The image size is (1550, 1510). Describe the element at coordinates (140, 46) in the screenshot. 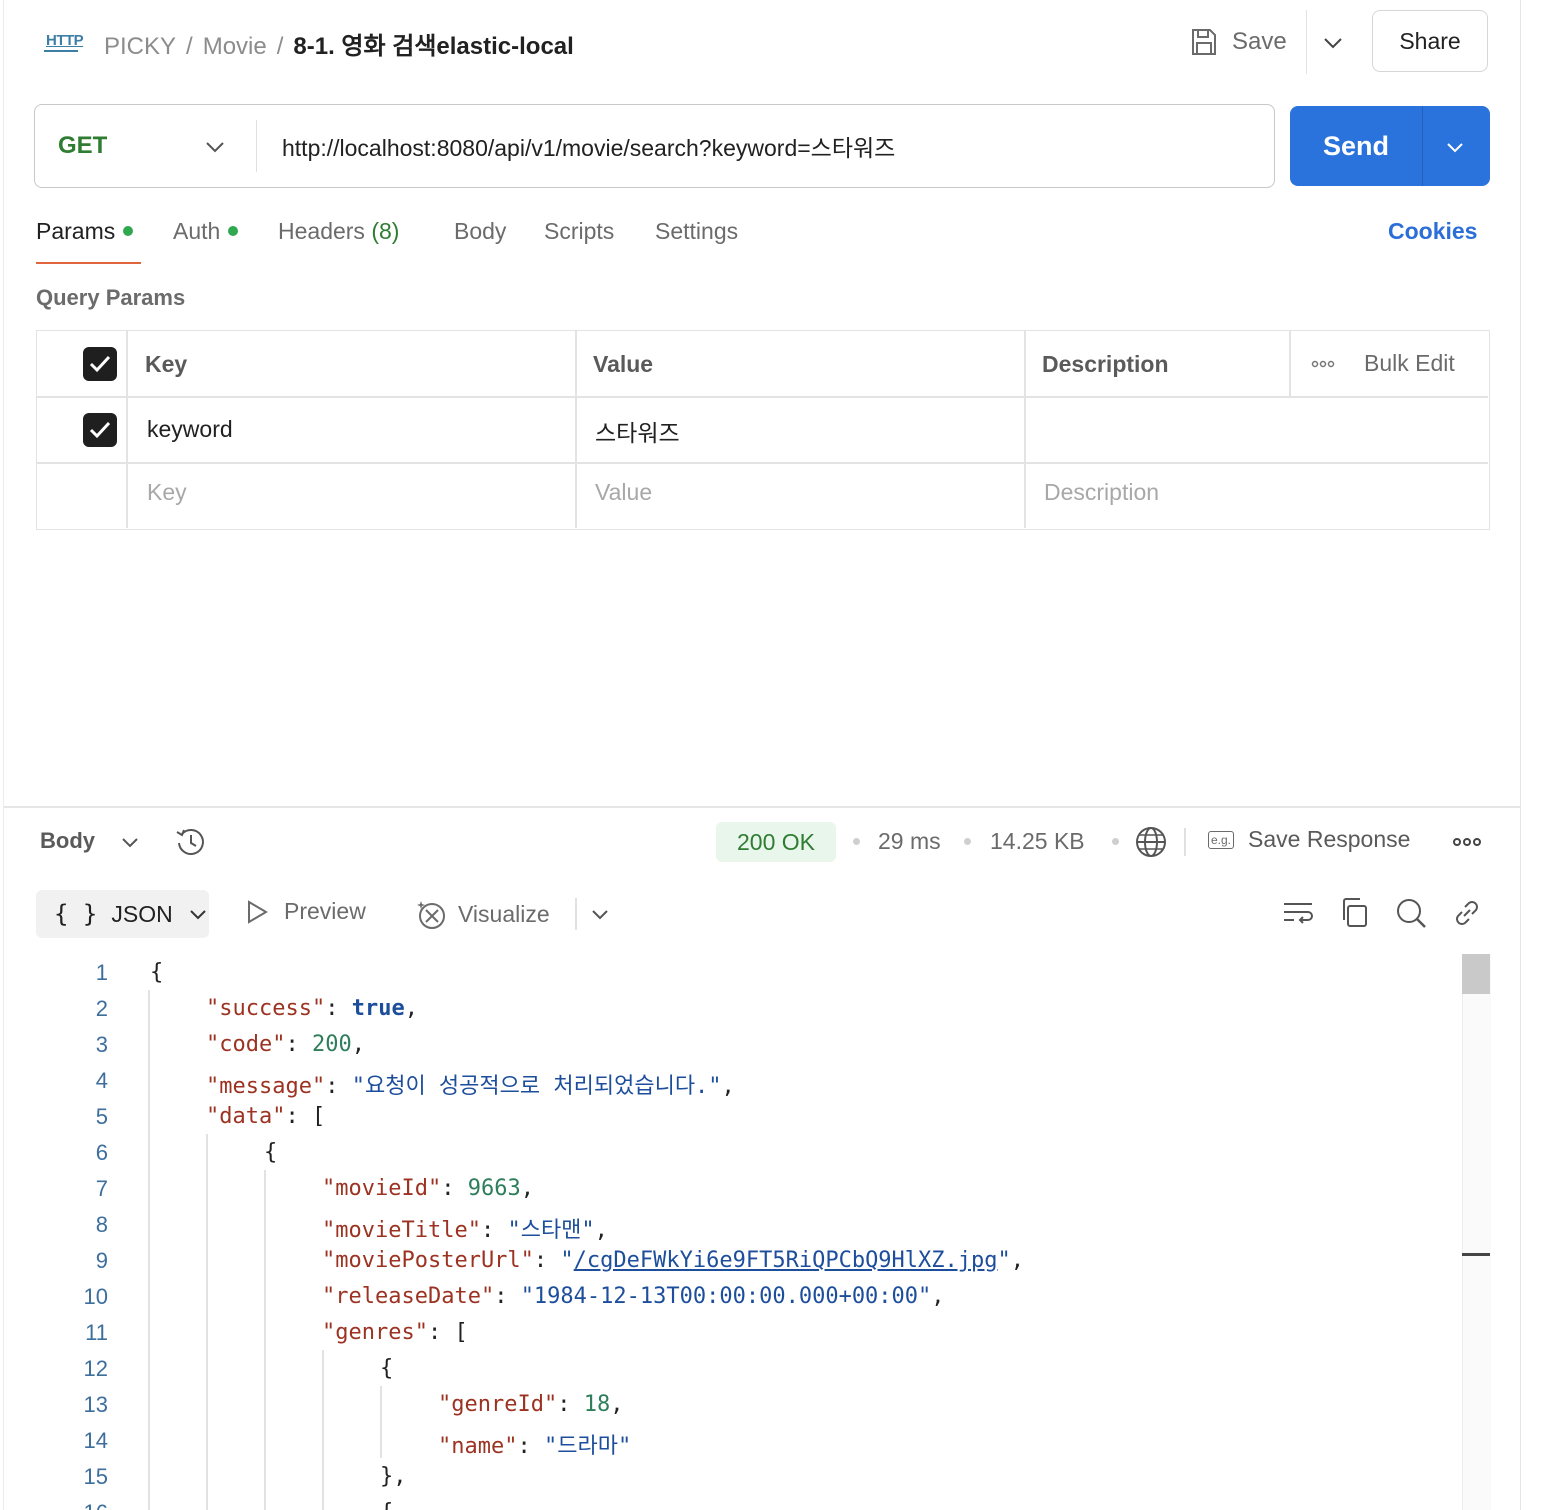

I see `breadcrumb-workspace: PICKY` at that location.